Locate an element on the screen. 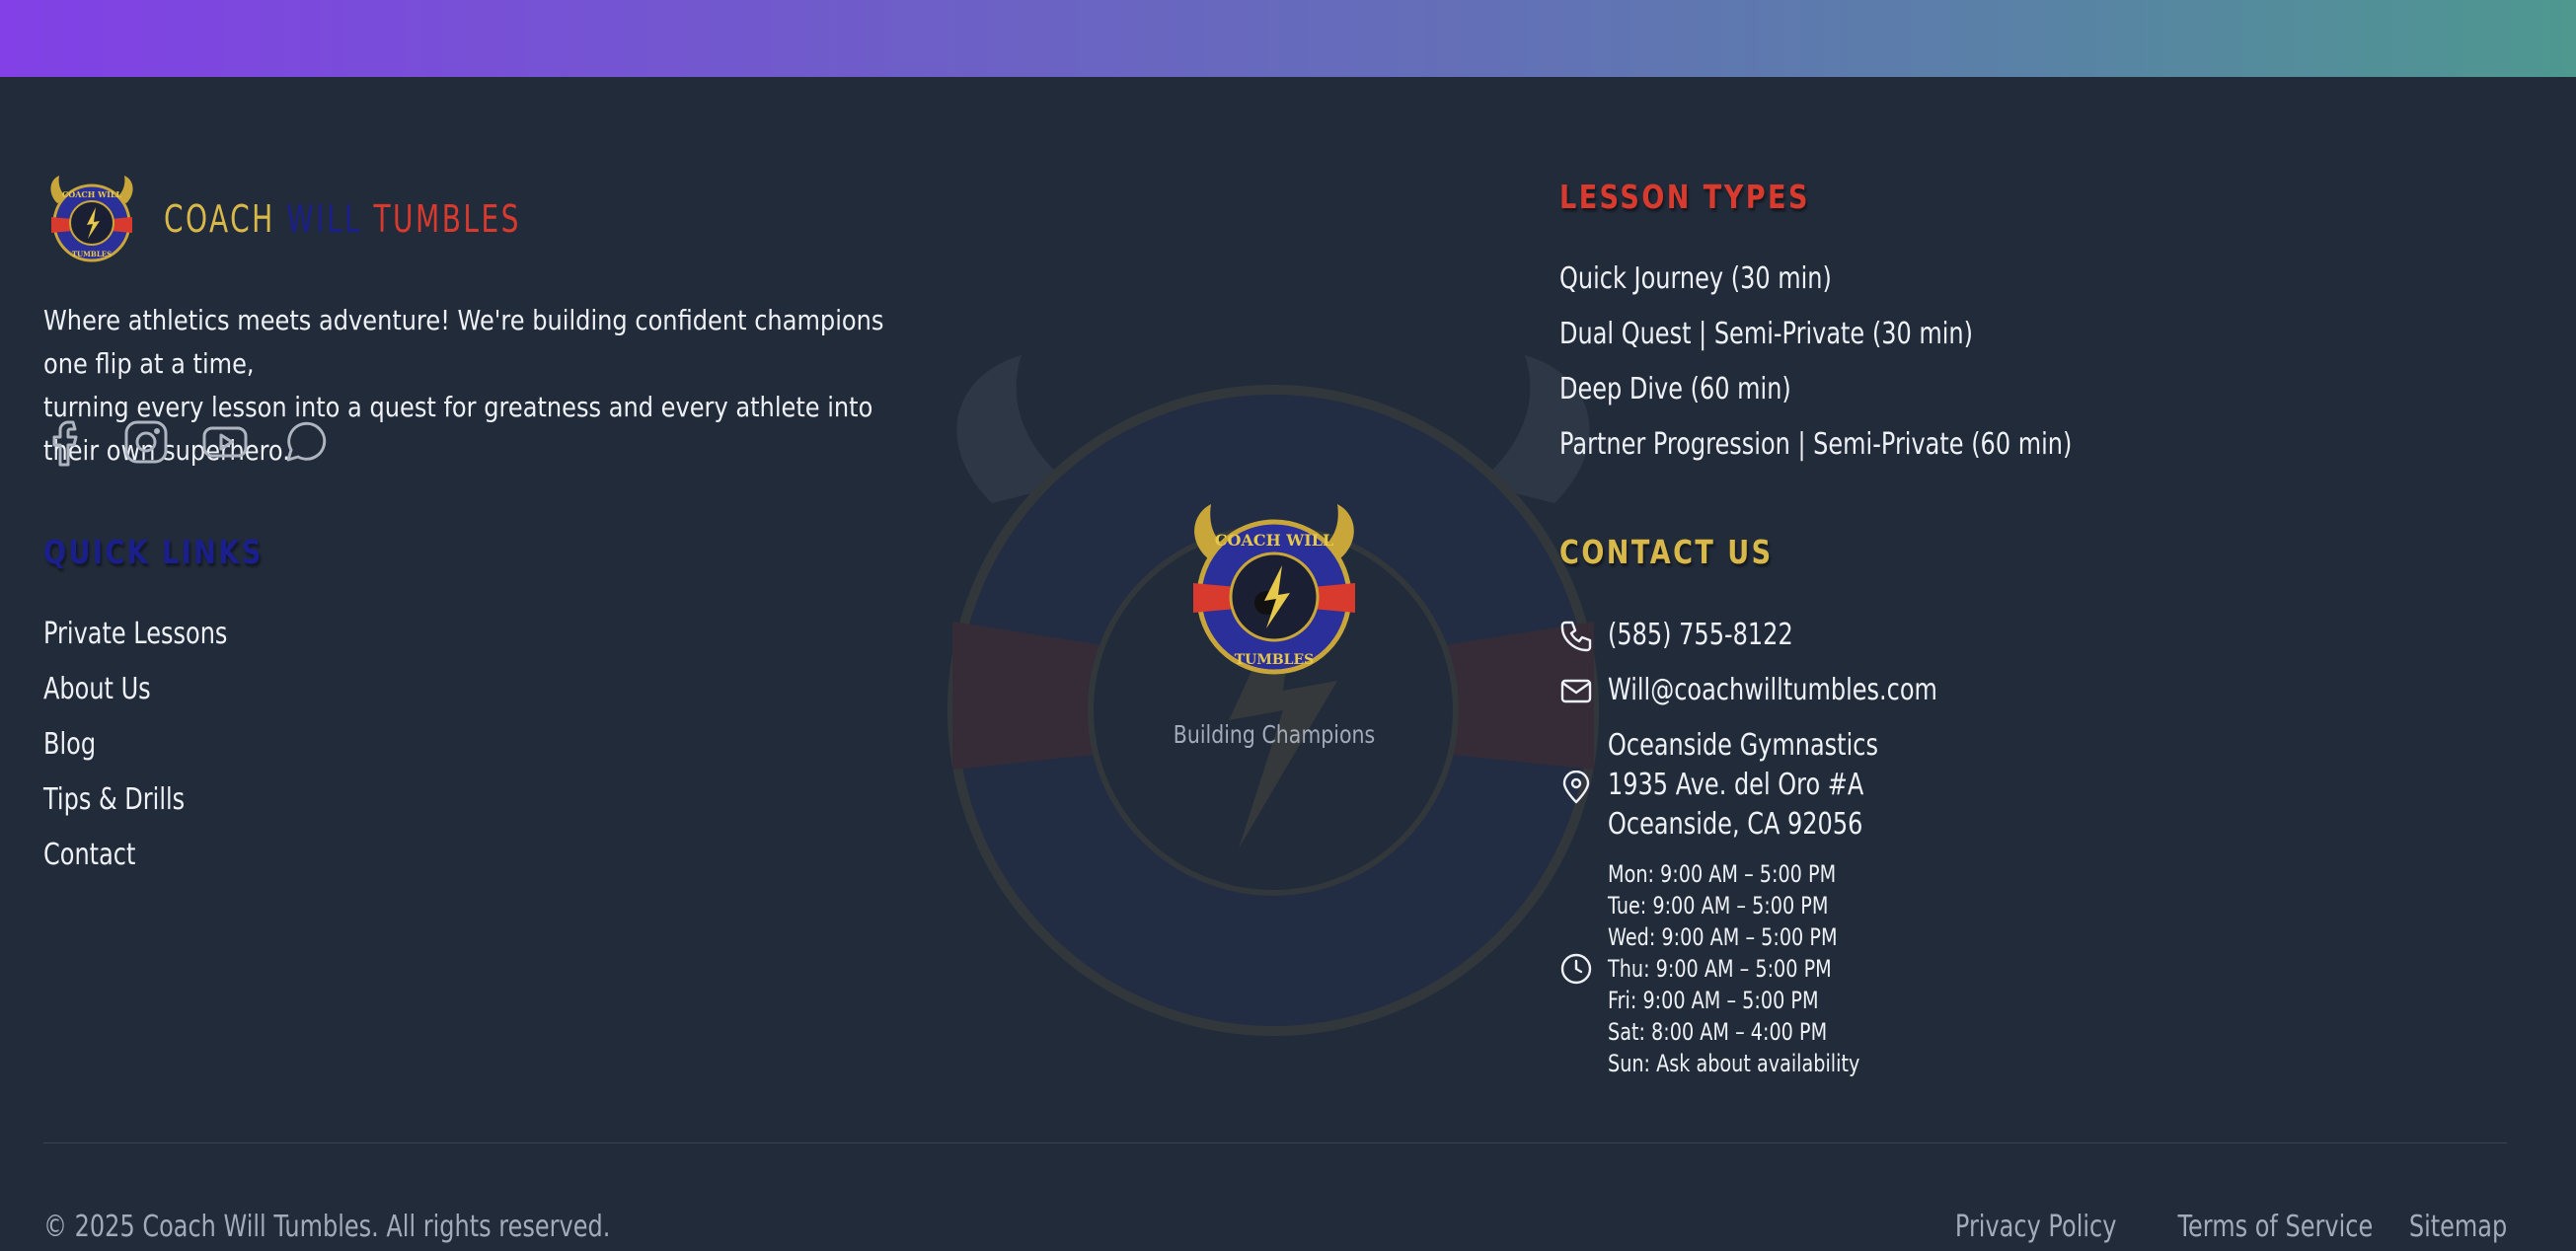 This screenshot has height=1251, width=2576. facebook-icon is located at coordinates (65, 443).